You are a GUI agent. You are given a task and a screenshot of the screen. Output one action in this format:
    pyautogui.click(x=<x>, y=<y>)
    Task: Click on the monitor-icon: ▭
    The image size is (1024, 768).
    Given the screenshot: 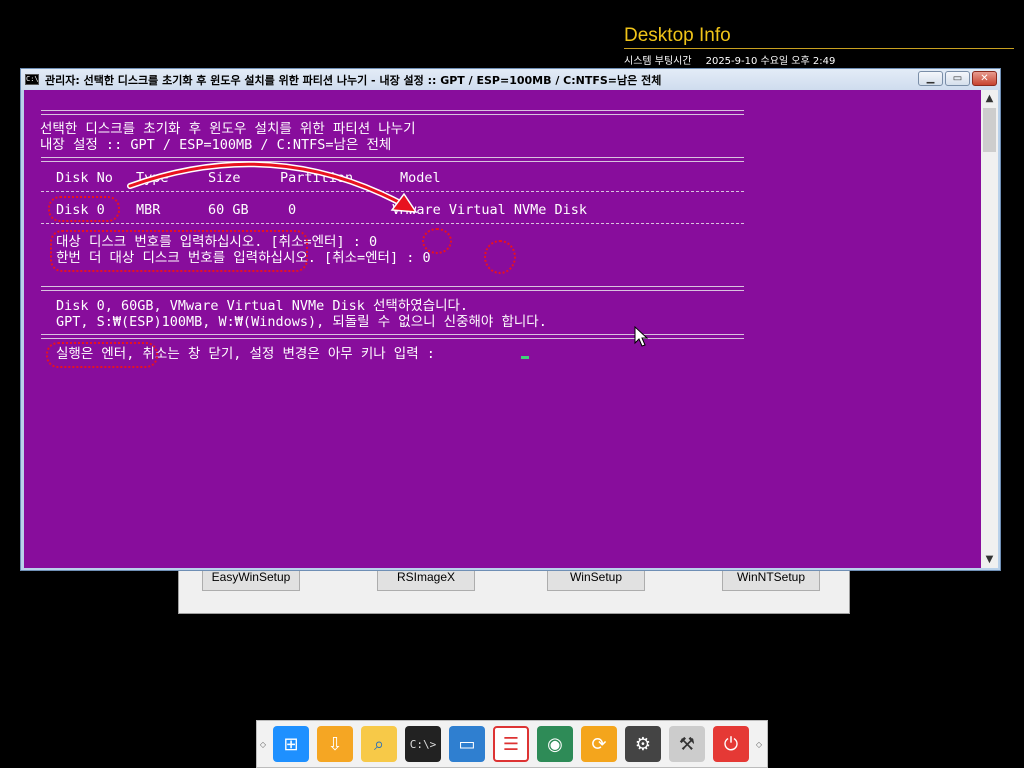 What is the action you would take?
    pyautogui.click(x=467, y=744)
    